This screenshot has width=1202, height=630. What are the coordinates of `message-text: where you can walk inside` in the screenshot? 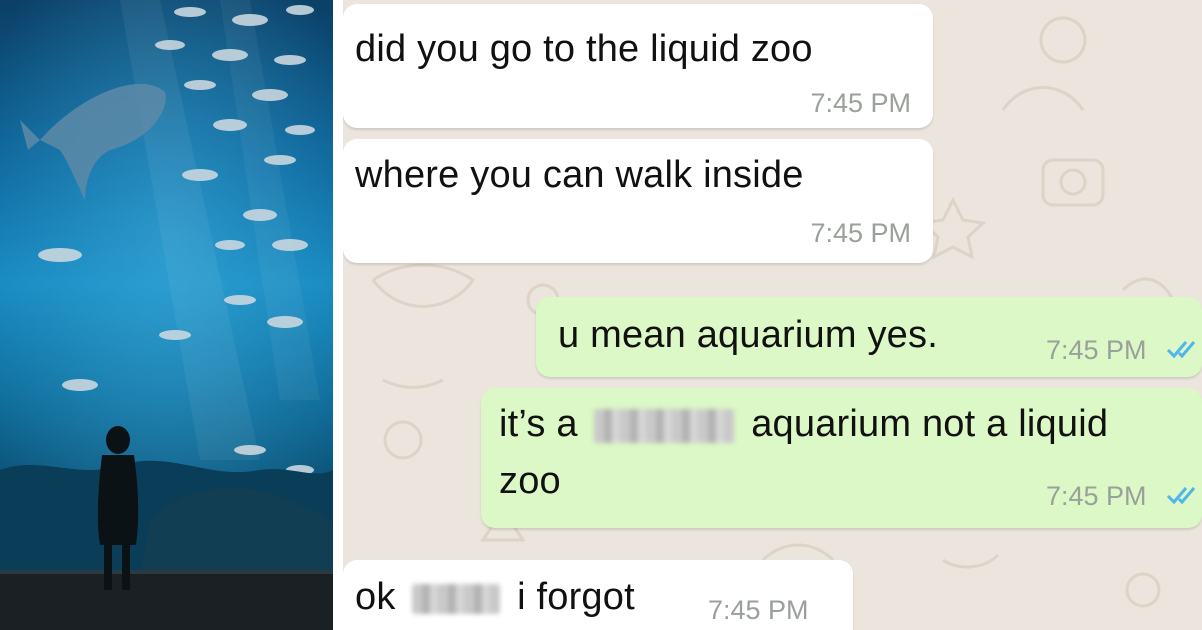 It's located at (579, 175).